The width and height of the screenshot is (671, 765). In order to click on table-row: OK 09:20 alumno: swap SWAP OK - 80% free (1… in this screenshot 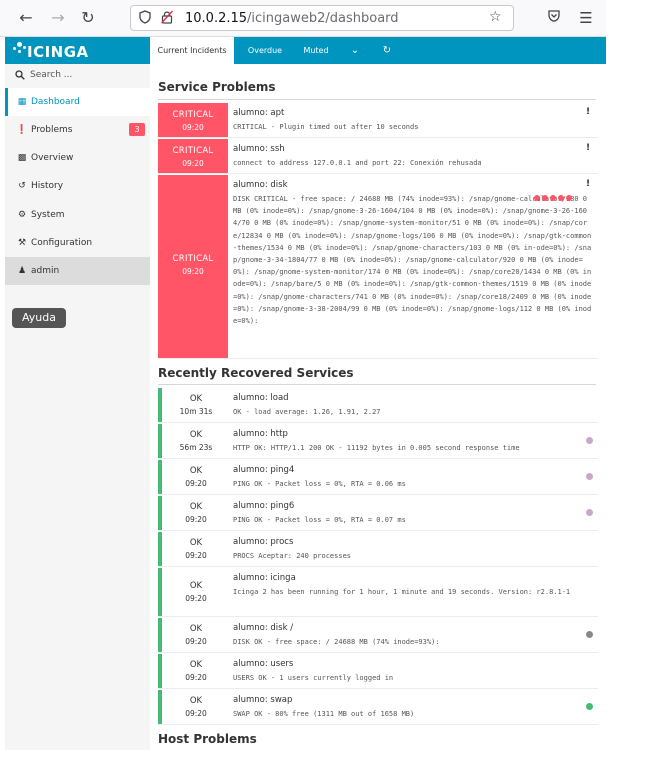, I will do `click(378, 707)`.